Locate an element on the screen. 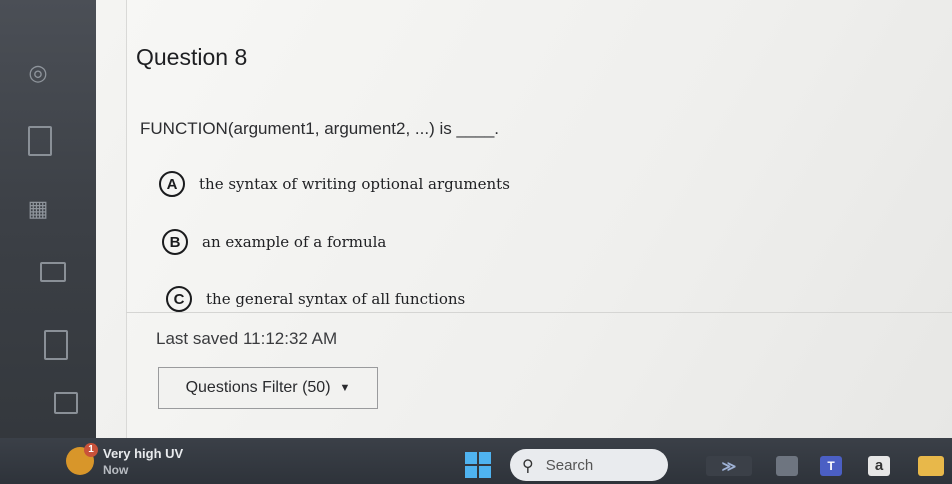 This screenshot has height=484, width=952. weather-title: Very high UV is located at coordinates (143, 453).